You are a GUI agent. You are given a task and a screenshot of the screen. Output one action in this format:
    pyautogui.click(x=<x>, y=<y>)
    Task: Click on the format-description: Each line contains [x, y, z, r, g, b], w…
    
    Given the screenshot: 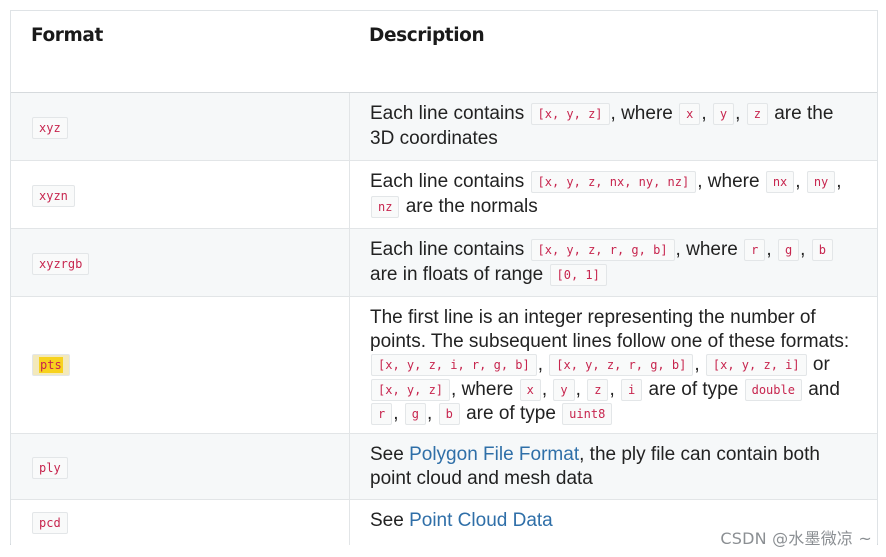 What is the action you would take?
    pyautogui.click(x=615, y=262)
    